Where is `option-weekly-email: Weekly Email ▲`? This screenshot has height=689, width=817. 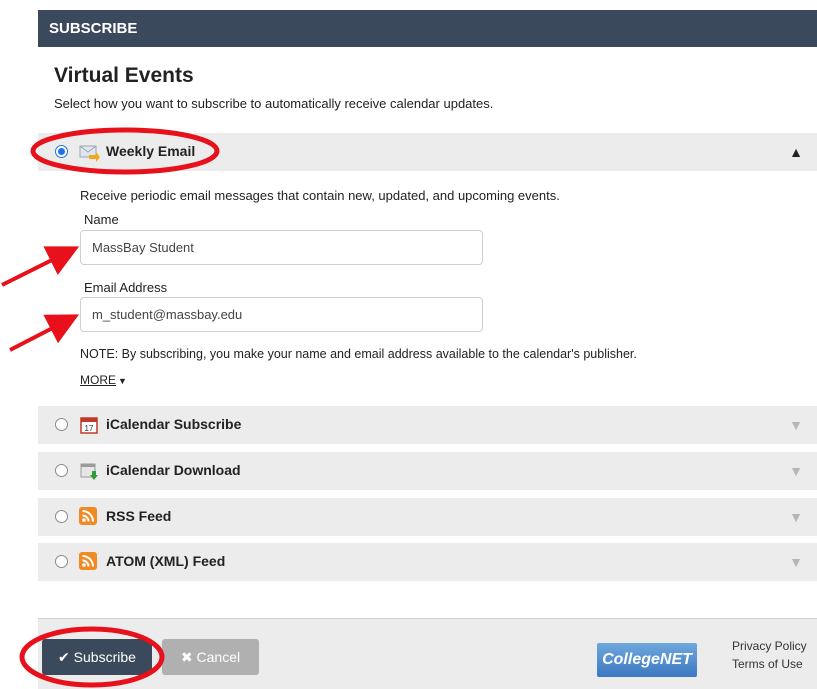
option-weekly-email: Weekly Email ▲ is located at coordinates (427, 152).